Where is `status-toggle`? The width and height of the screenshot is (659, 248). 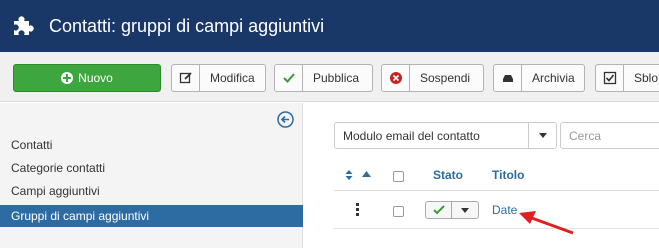 status-toggle is located at coordinates (452, 210).